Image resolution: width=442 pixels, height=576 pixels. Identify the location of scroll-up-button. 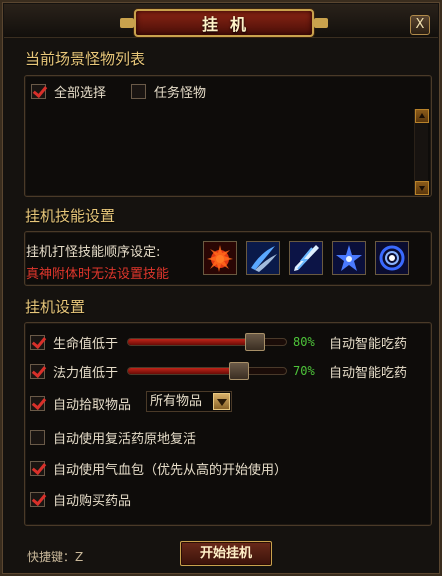
(422, 116).